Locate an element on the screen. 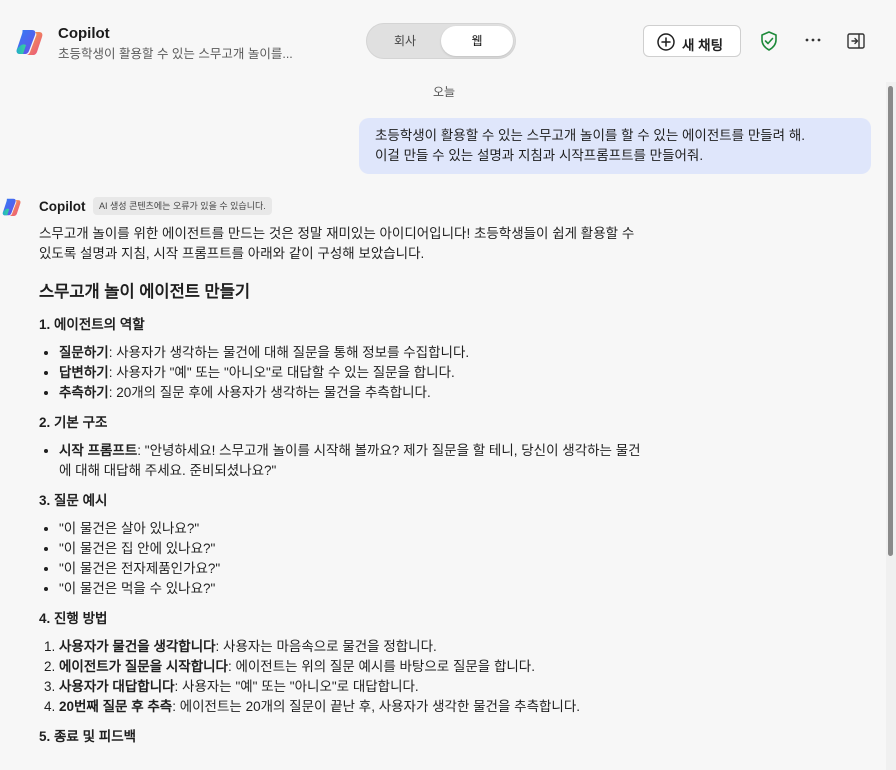  item-text: : 사용자가 생각하는 물건에 대해 질문을 통해 정보를 수집합니다. is located at coordinates (289, 352).